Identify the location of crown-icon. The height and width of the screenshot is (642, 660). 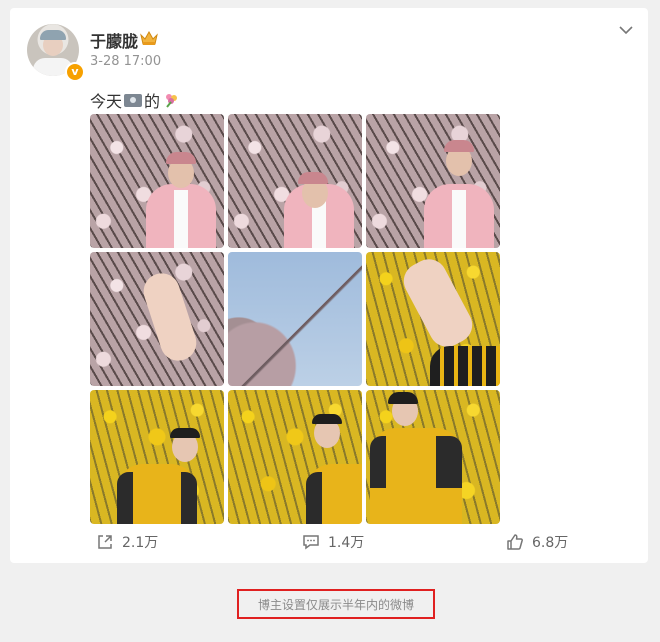
(149, 37).